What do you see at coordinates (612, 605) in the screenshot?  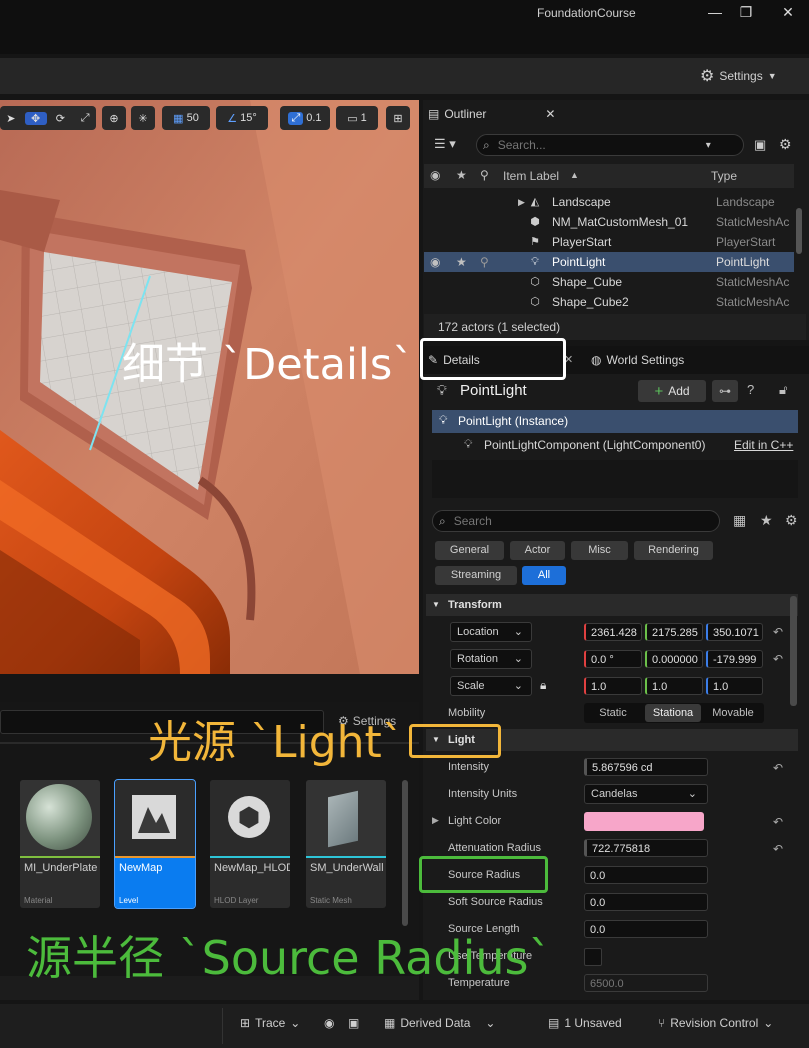 I see `transform-section-header: ▼ Transform` at bounding box center [612, 605].